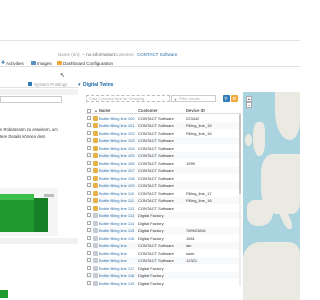  I want to click on row-name-link: Bottle filling line 110, so click(118, 193).